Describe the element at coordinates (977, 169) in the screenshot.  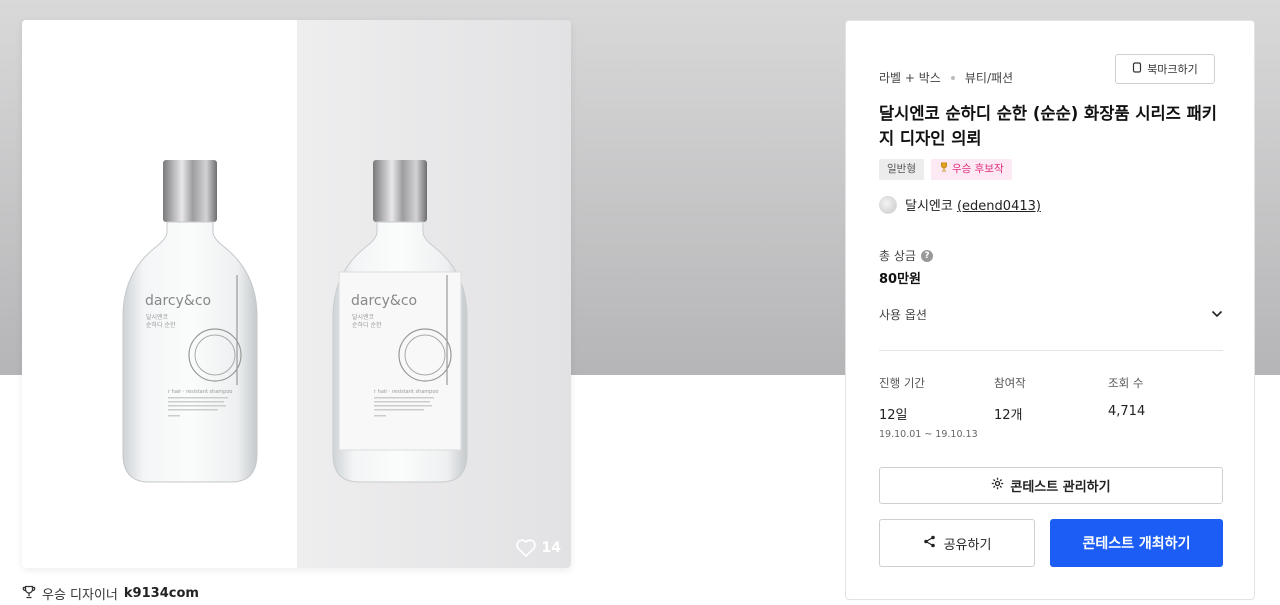
I see `award-badge-label: 우승 후보작` at that location.